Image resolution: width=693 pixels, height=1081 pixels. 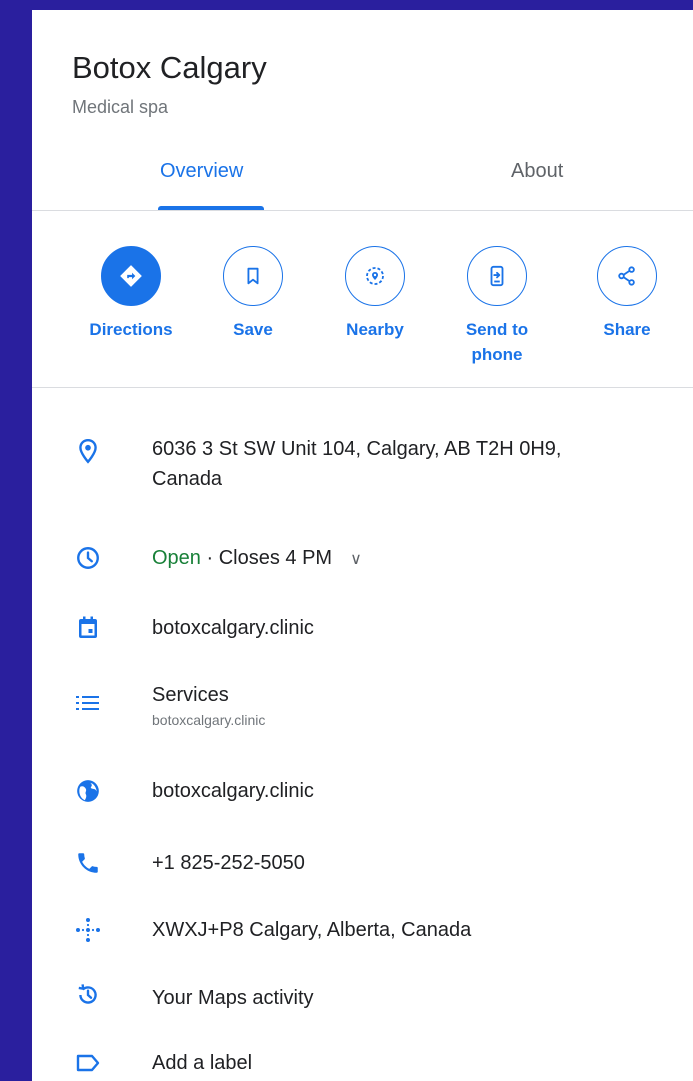 I want to click on directions-button: Directions, so click(x=131, y=294).